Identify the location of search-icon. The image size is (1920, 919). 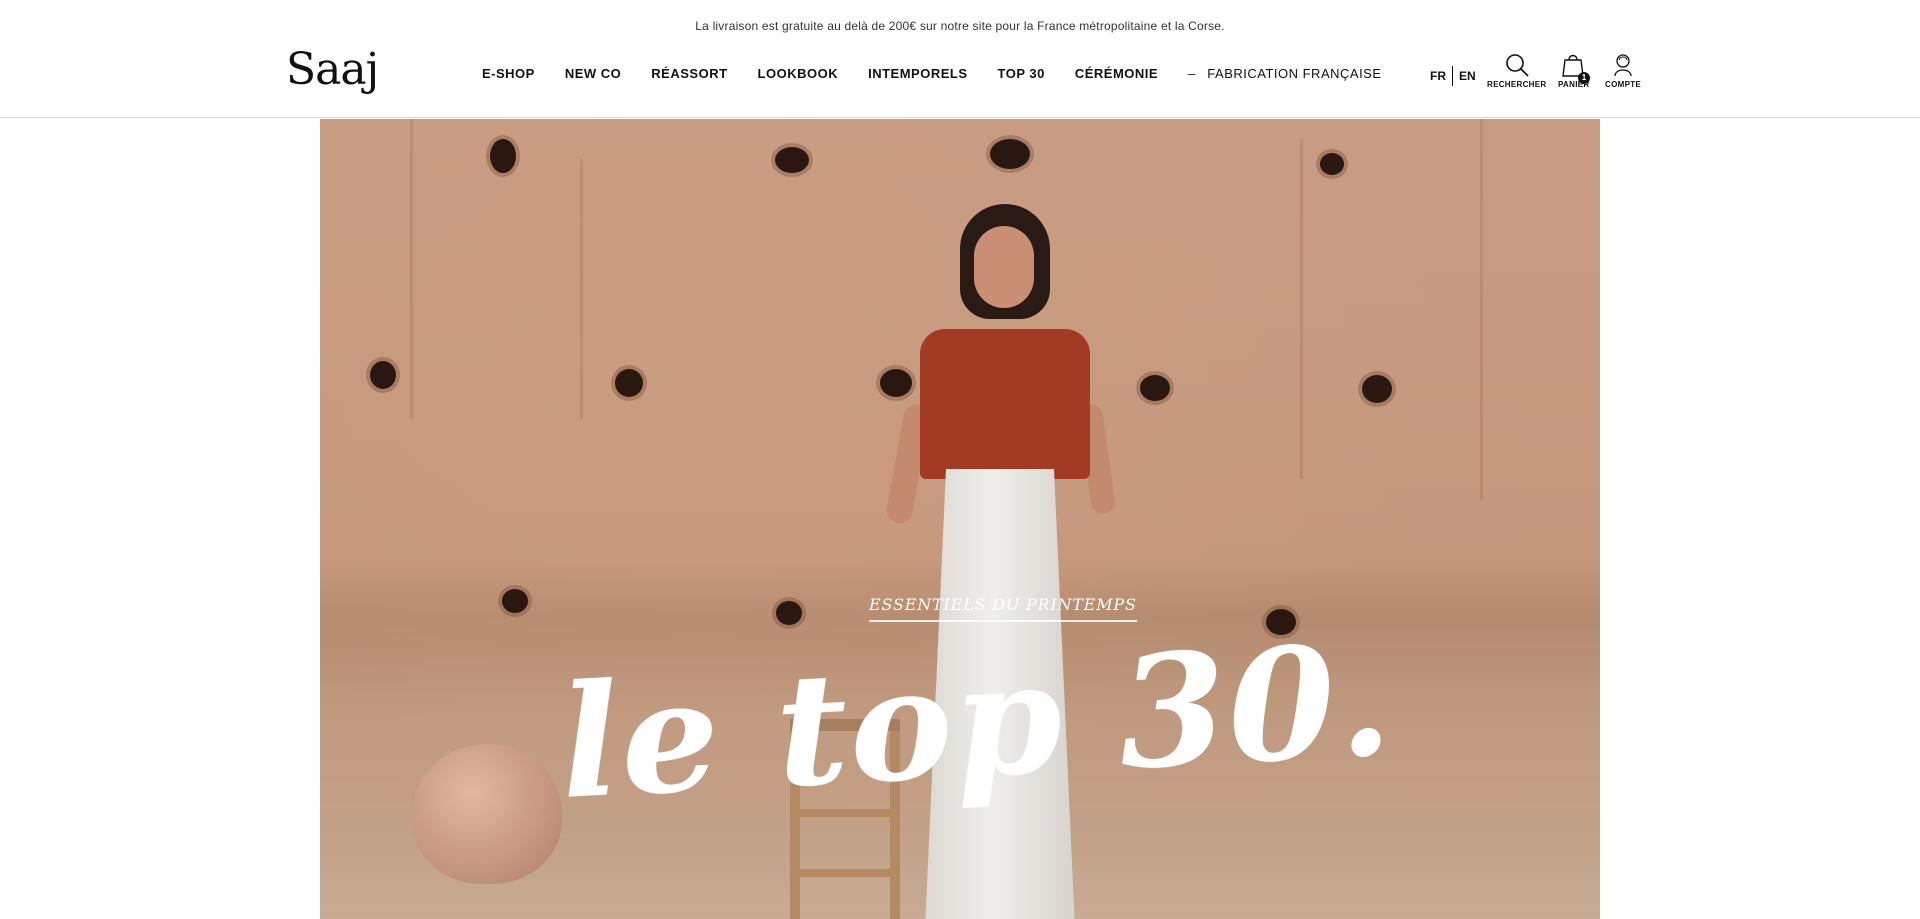
(1517, 65).